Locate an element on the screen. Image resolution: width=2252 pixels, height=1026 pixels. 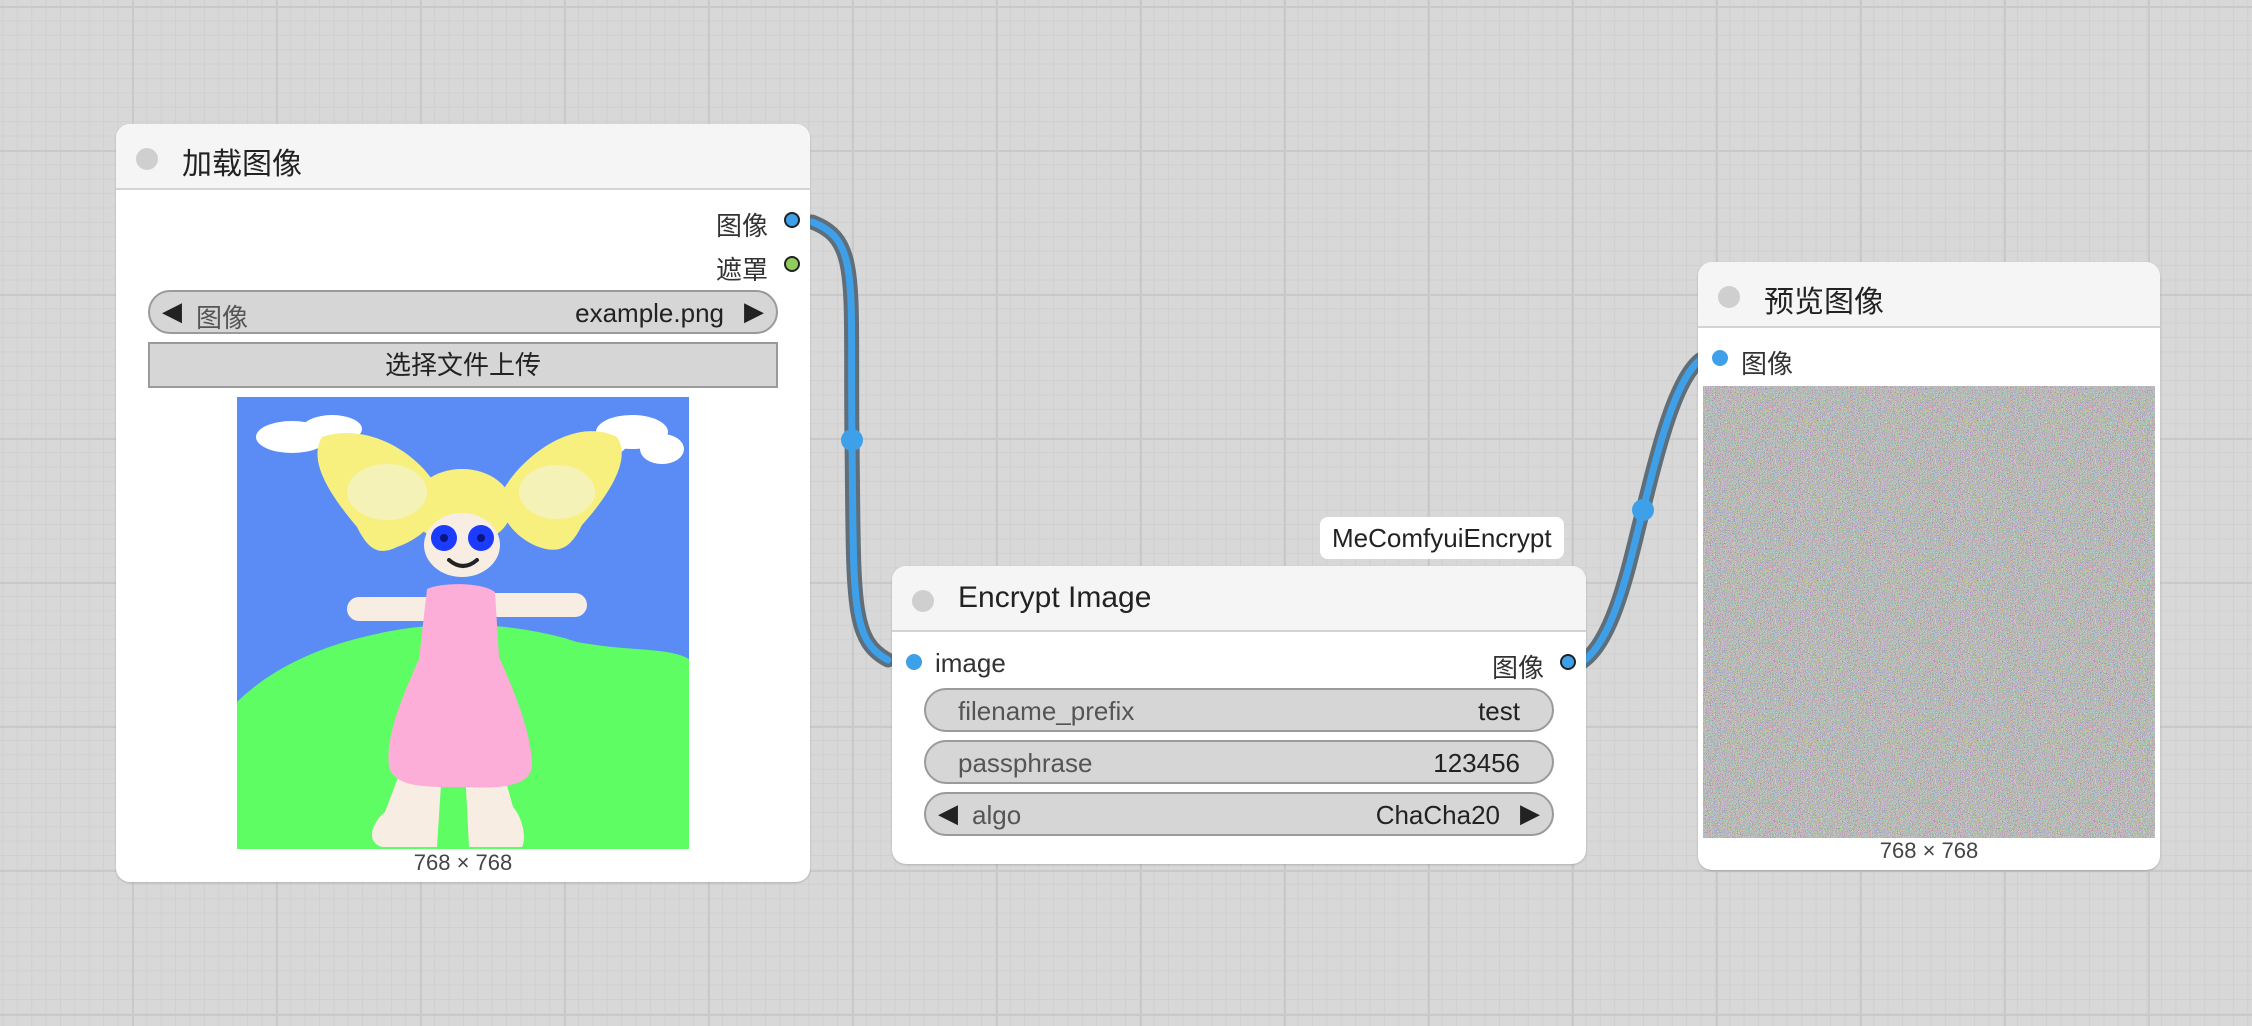
node-header: Encrypt Image is located at coordinates (1239, 599).